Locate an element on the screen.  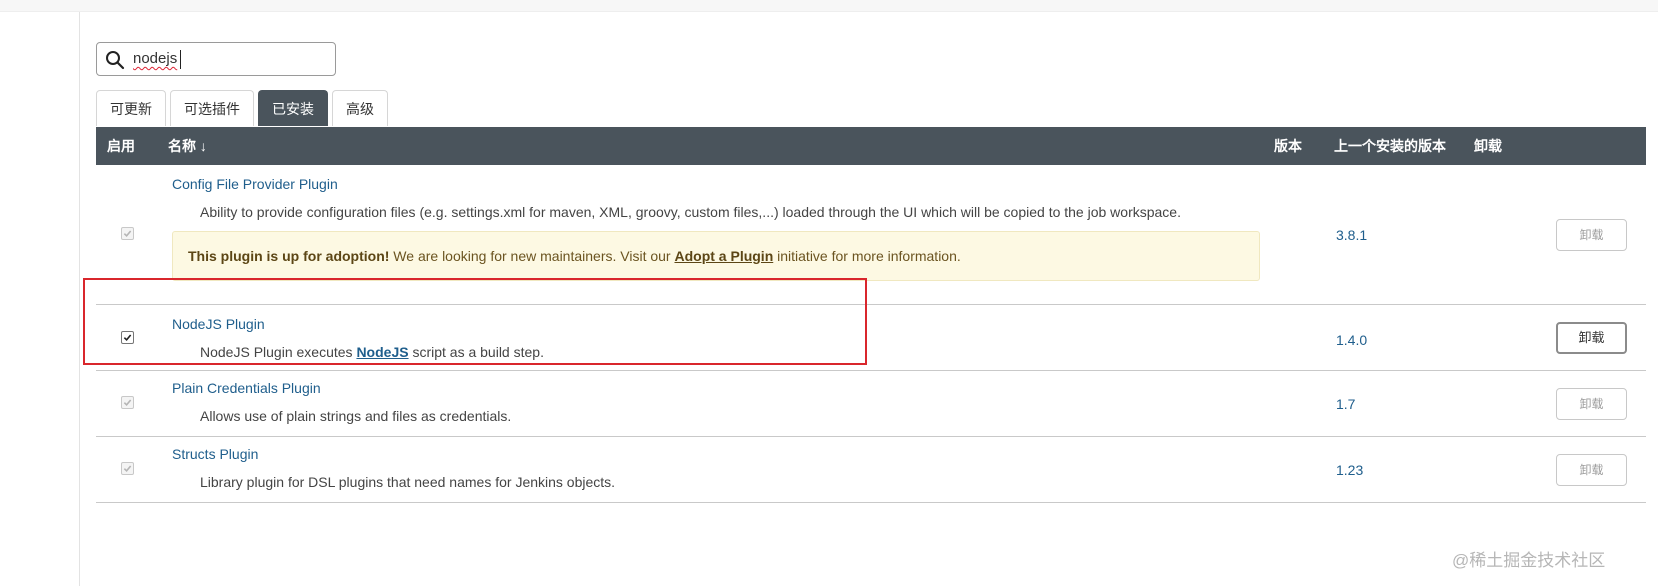
plugin-name-link: NodeJS Plugin is located at coordinates (218, 324).